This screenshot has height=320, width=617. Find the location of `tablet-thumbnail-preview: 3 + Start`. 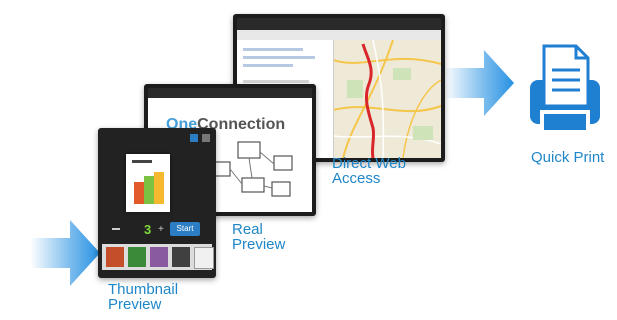

tablet-thumbnail-preview: 3 + Start is located at coordinates (157, 203).